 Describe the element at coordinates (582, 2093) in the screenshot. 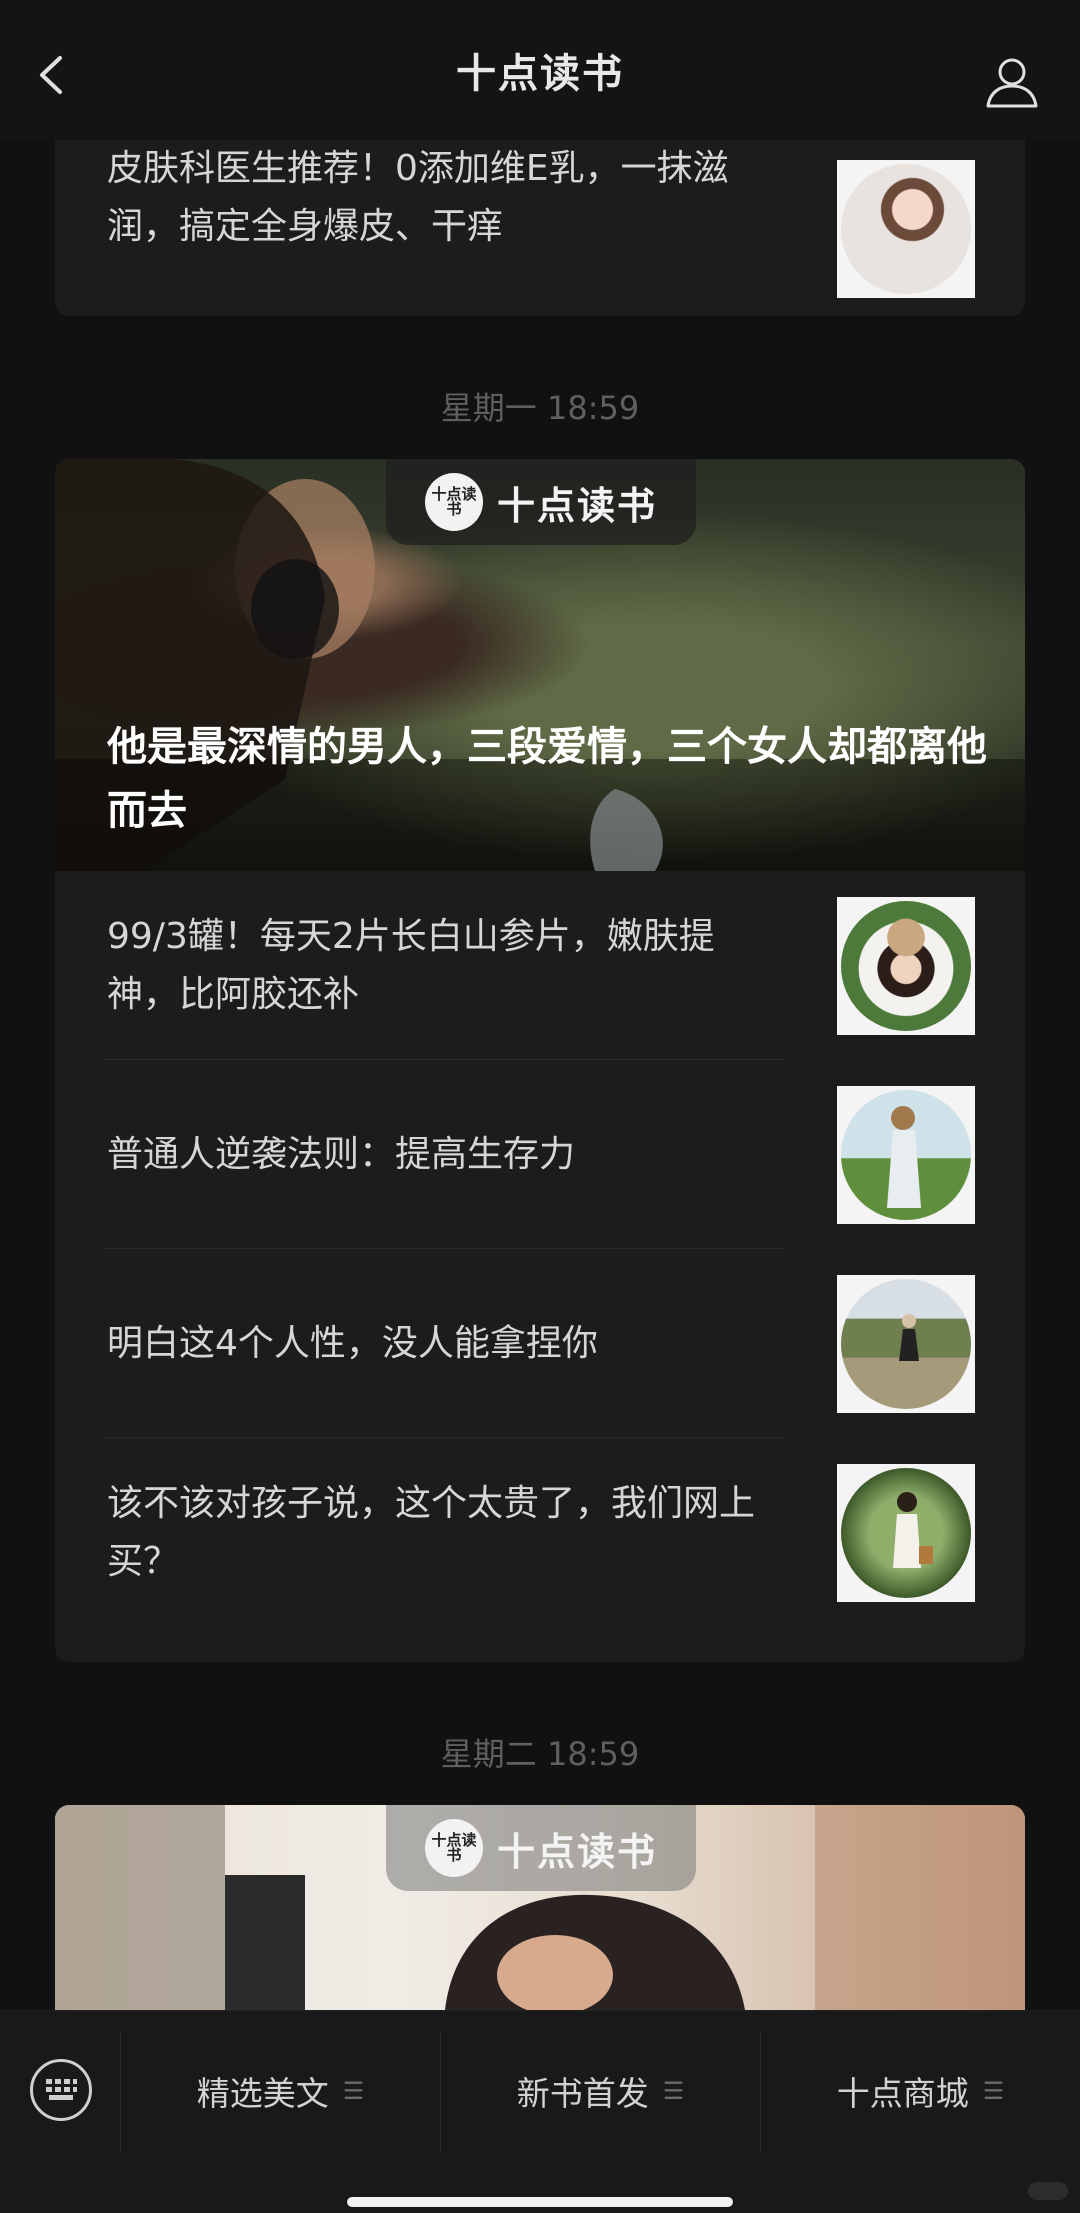

I see `menu-tab-label: 新书首发` at that location.